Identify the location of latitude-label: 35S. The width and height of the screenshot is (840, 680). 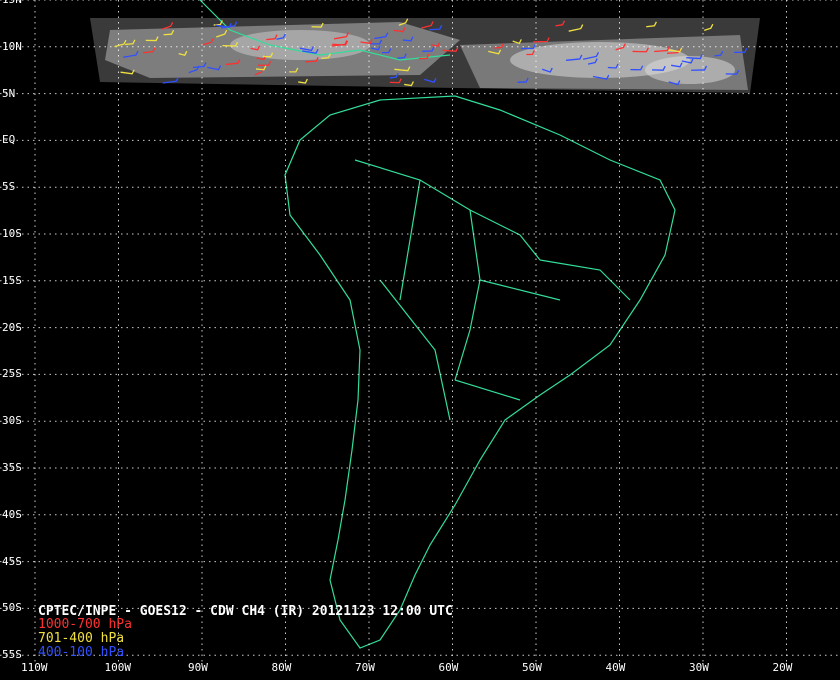
(12, 467).